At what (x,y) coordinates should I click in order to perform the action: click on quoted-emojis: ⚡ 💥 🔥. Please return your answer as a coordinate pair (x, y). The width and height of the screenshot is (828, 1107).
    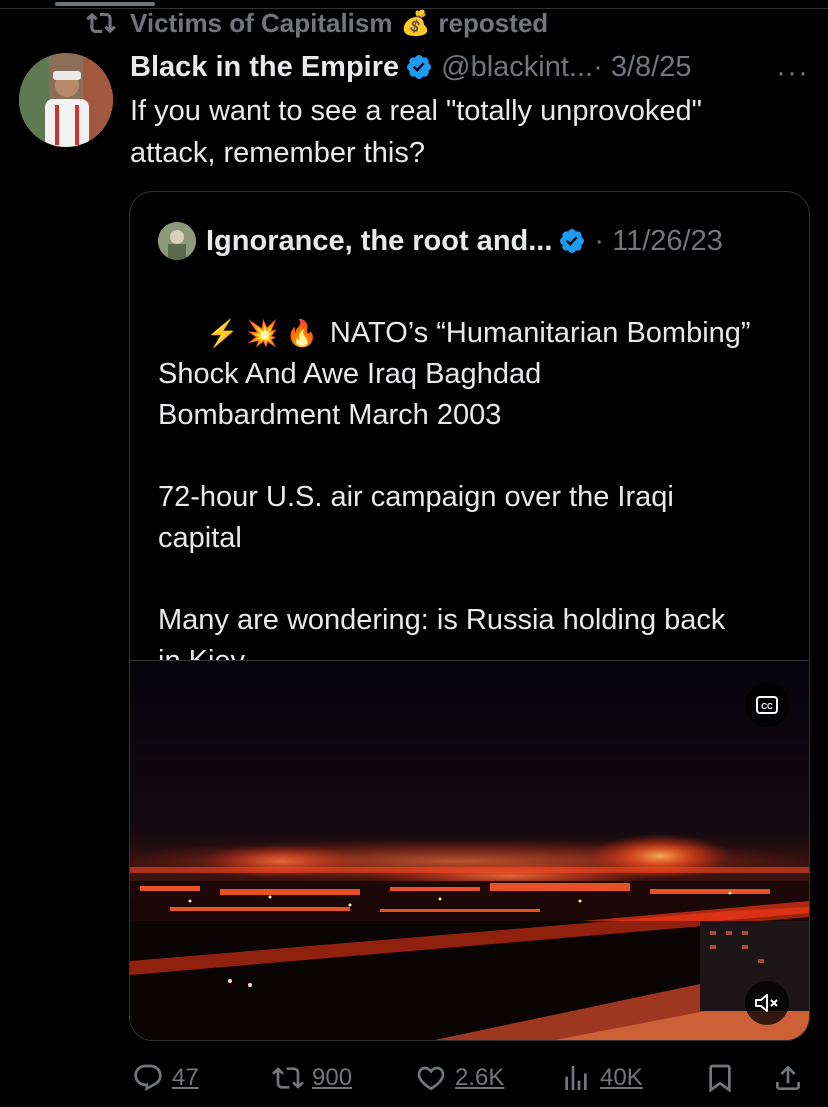
    Looking at the image, I should click on (262, 333).